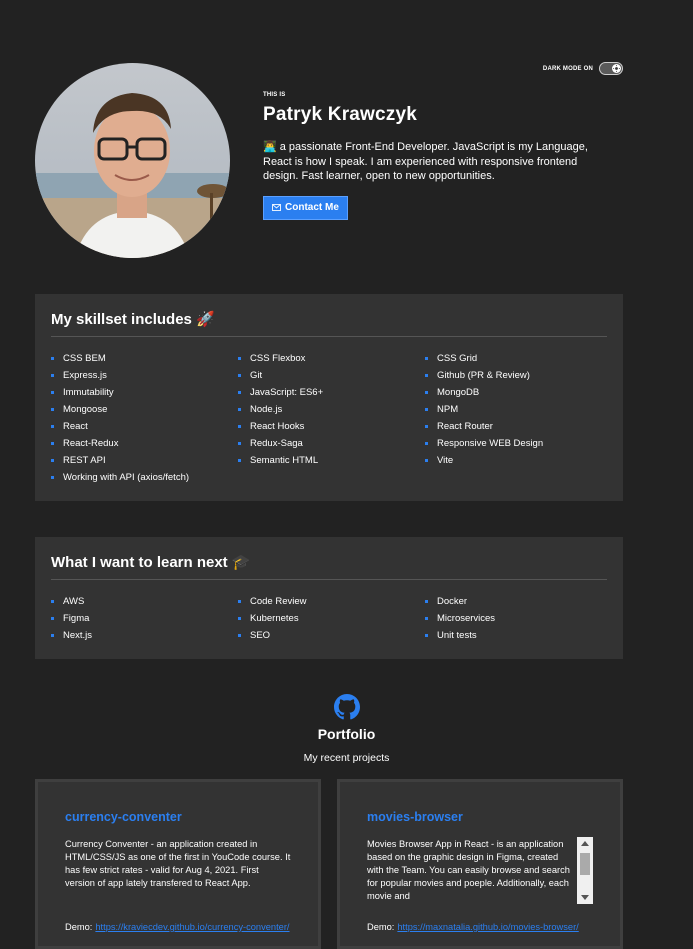 This screenshot has height=949, width=693. What do you see at coordinates (144, 443) in the screenshot?
I see `list-item: React-Redux` at bounding box center [144, 443].